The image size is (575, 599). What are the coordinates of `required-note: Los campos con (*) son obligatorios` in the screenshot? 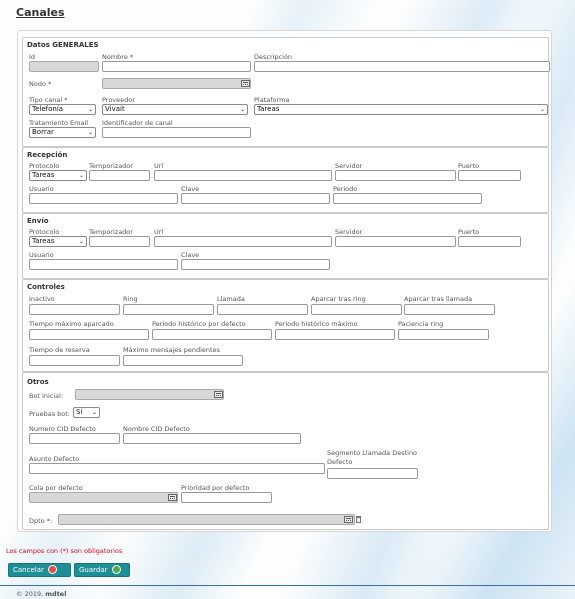 It's located at (64, 551).